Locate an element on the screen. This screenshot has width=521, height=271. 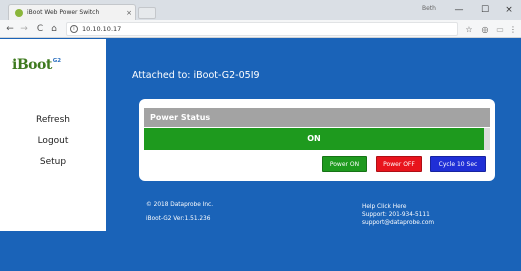
support-email-link: support@dataprobe.com is located at coordinates (398, 223).